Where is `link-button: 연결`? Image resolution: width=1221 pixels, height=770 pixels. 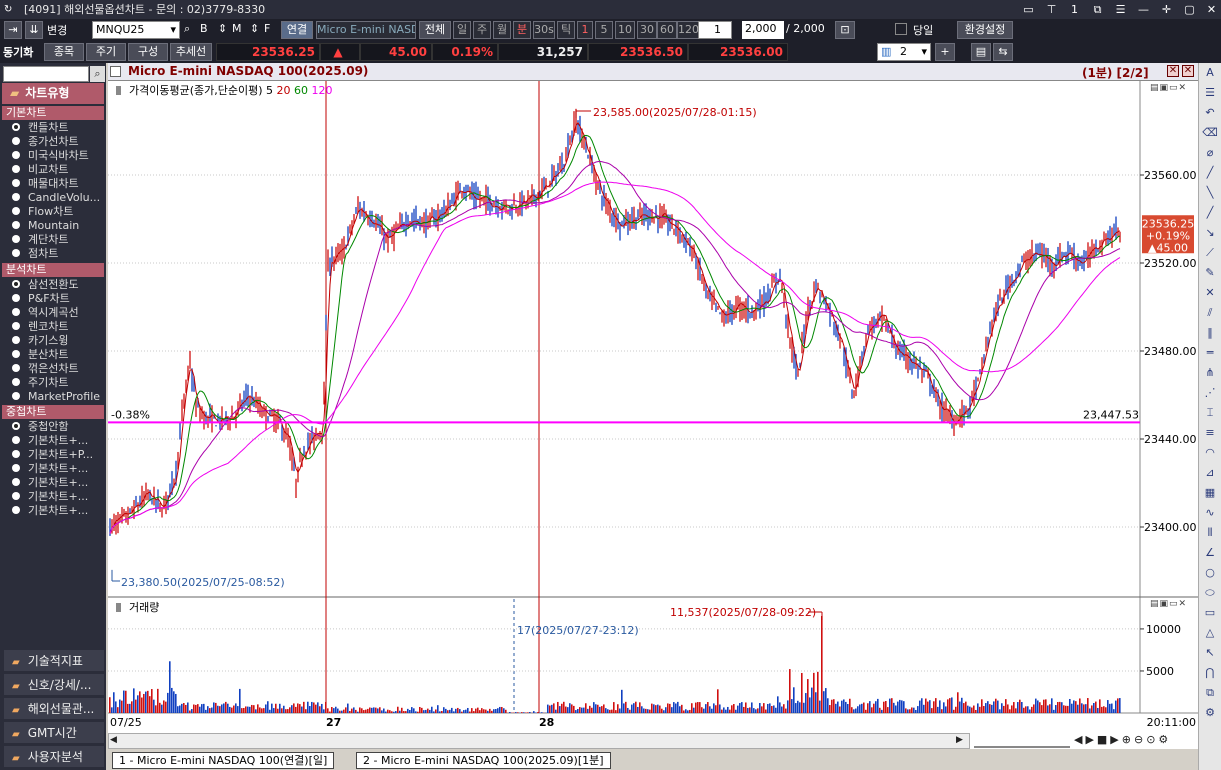 link-button: 연결 is located at coordinates (297, 30).